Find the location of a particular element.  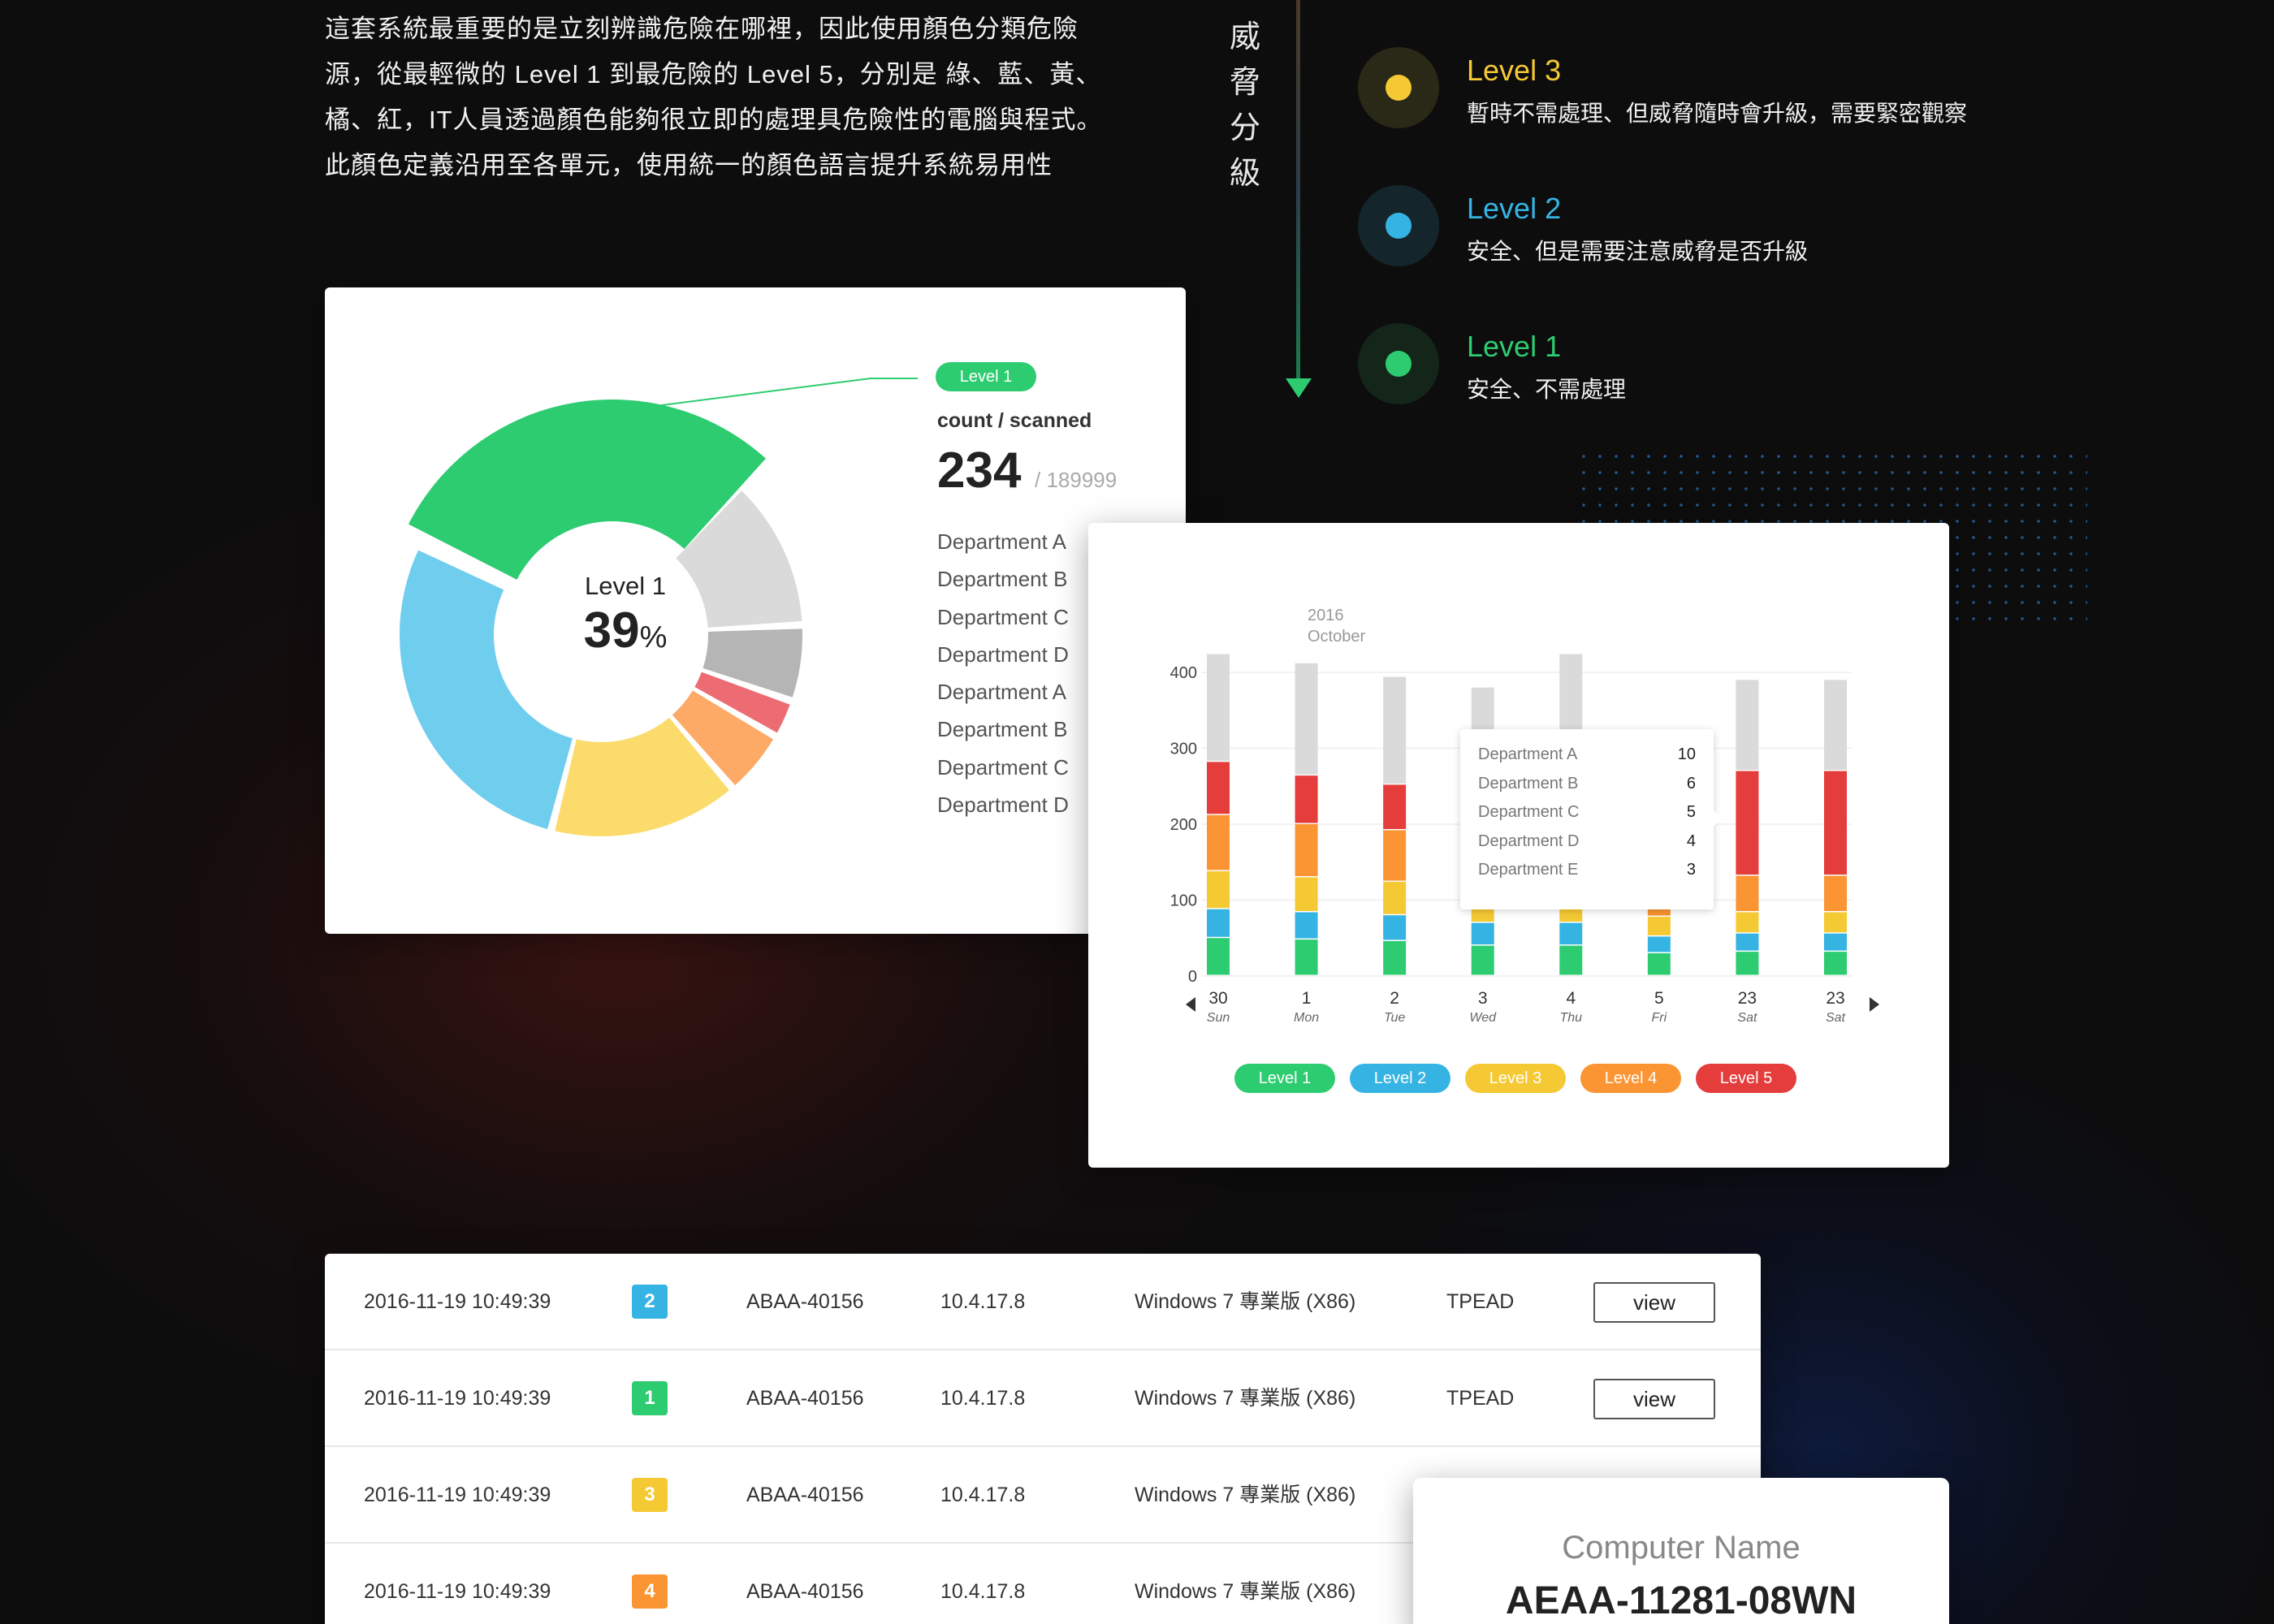

legend-level-4: Level 4 is located at coordinates (1631, 1079).